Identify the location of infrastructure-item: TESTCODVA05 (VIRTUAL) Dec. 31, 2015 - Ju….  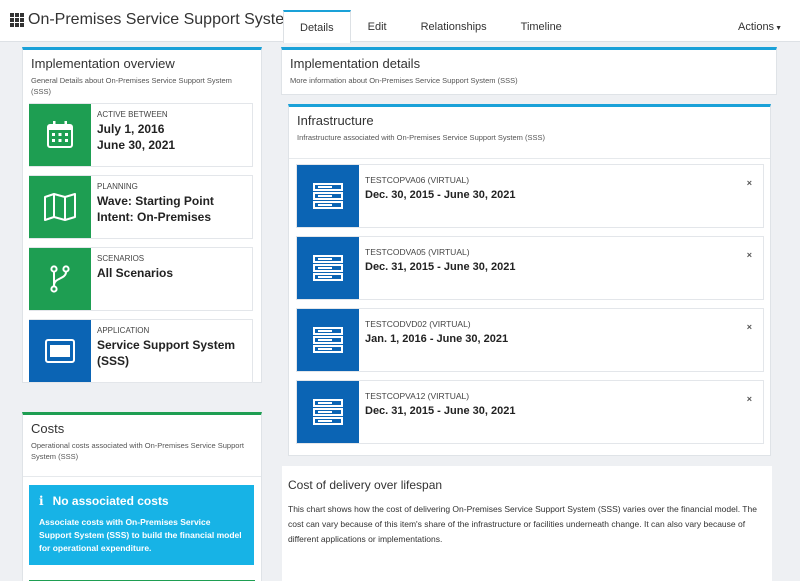
(530, 268).